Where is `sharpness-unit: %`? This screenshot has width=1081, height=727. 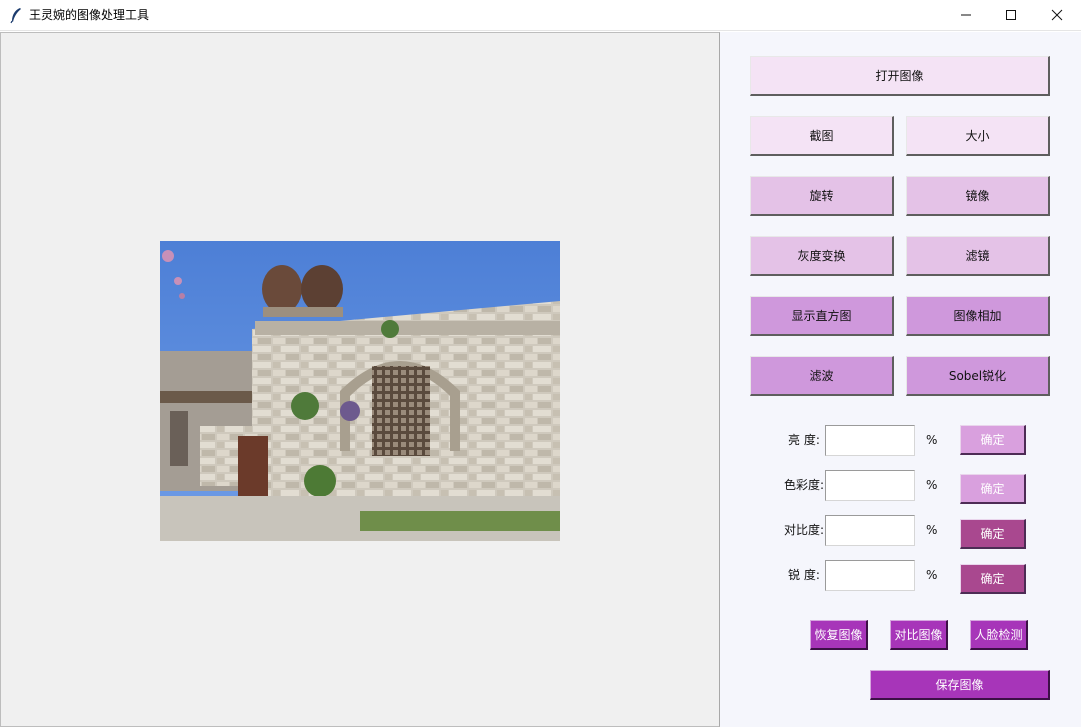 sharpness-unit: % is located at coordinates (932, 575).